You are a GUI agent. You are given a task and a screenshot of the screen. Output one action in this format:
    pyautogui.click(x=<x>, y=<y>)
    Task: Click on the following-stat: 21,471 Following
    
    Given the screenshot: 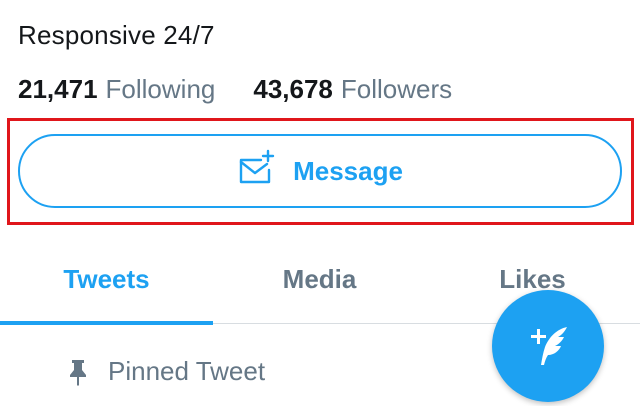 What is the action you would take?
    pyautogui.click(x=116, y=89)
    